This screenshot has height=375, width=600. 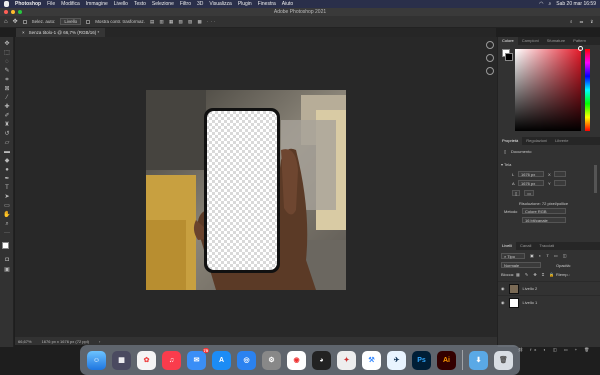 What do you see at coordinates (371, 360) in the screenshot?
I see `xcode-icon: ⚒` at bounding box center [371, 360].